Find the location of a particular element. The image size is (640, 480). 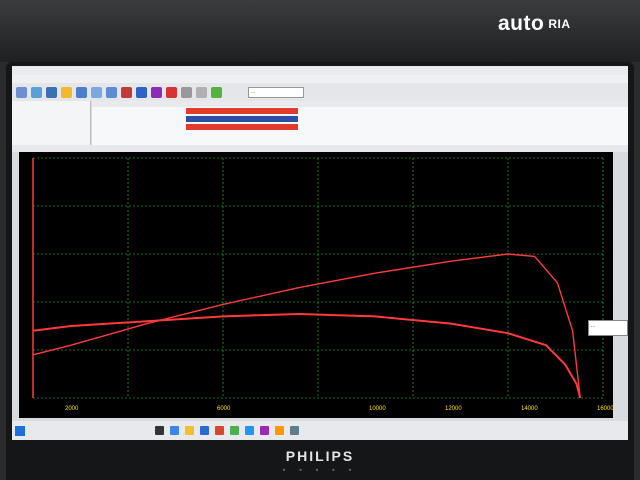

windows-start-icon is located at coordinates (20, 430).